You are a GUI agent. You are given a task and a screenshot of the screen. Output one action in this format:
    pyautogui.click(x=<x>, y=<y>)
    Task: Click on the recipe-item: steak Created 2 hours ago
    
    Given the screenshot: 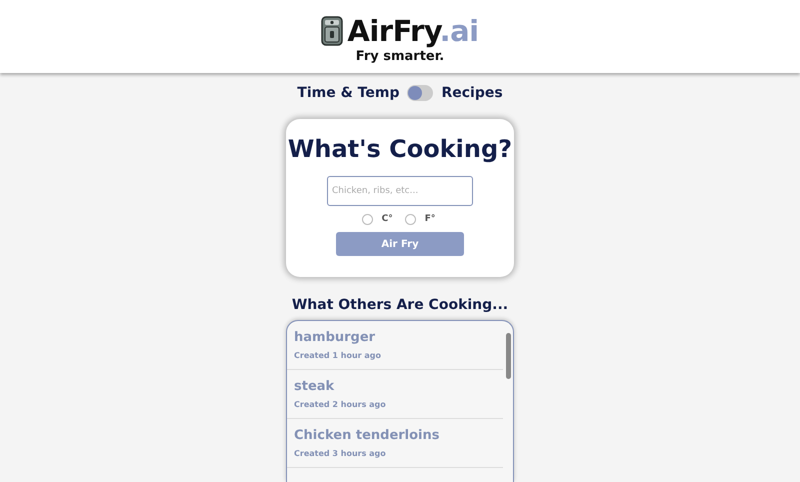 What is the action you would take?
    pyautogui.click(x=395, y=394)
    